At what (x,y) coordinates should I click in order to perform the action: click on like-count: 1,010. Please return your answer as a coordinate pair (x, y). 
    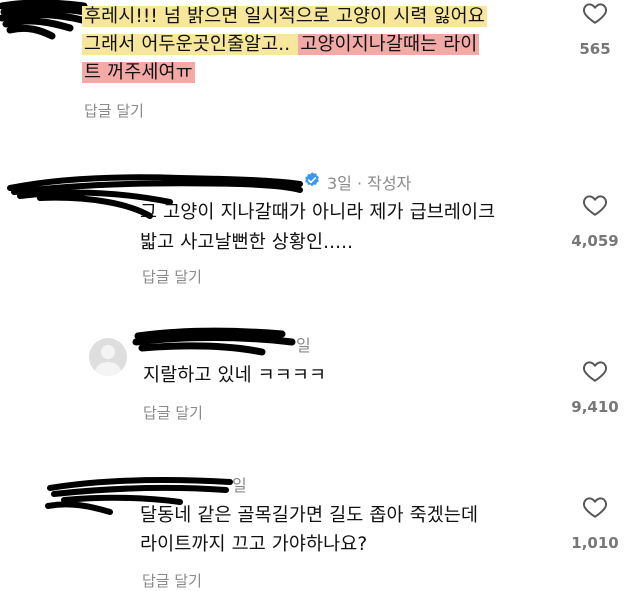
    Looking at the image, I should click on (595, 543).